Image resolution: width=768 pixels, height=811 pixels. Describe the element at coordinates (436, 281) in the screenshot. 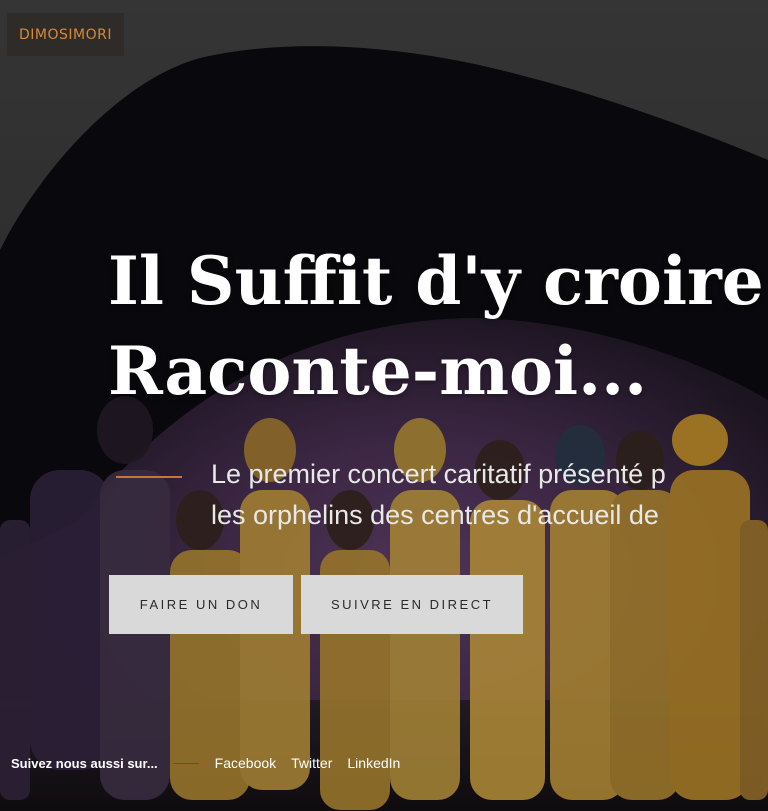

I see `headline-line-1: Il Suffit d'y croire` at that location.